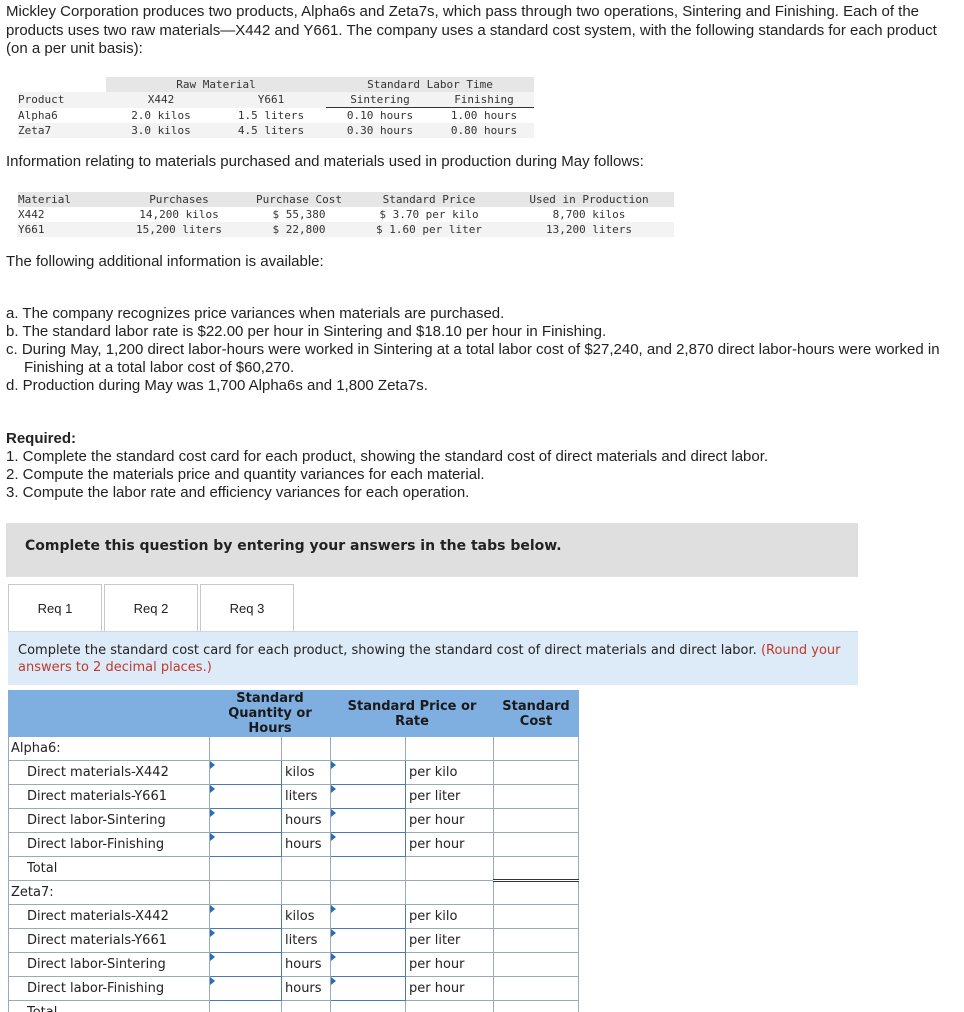 The height and width of the screenshot is (1012, 964). Describe the element at coordinates (270, 713) in the screenshot. I see `header-std-quantity: Standard Quantity or Hours` at that location.